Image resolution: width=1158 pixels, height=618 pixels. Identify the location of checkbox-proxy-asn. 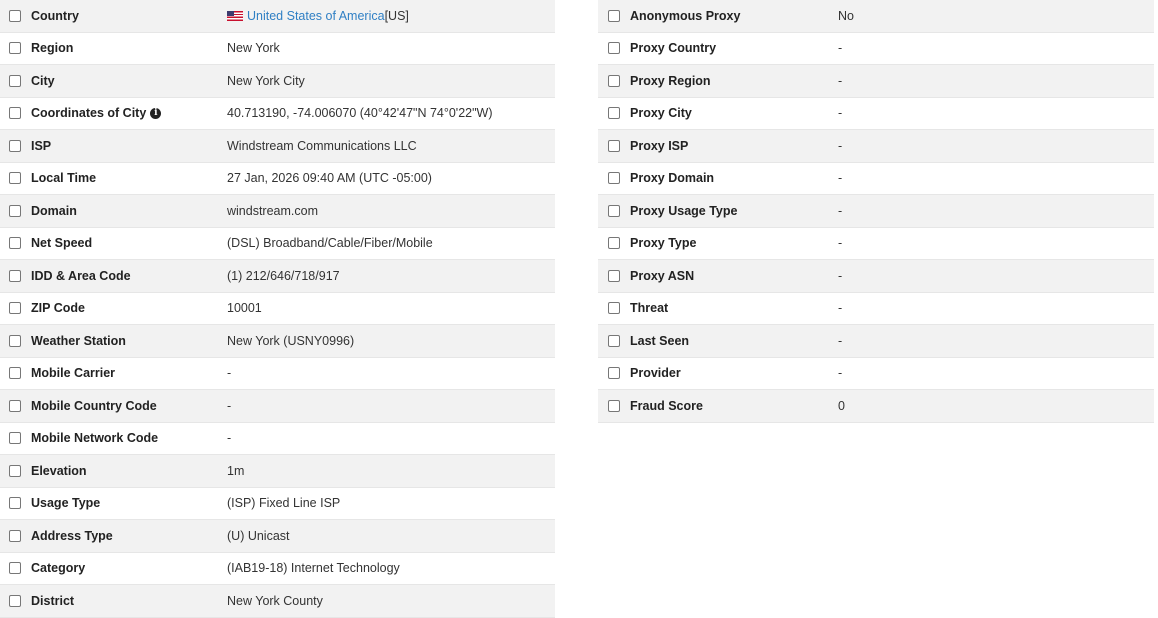
(614, 275).